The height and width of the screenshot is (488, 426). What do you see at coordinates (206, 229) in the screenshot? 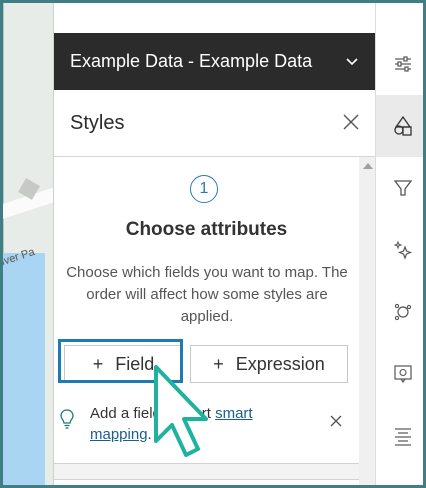
I see `step-heading: Choose attributes` at bounding box center [206, 229].